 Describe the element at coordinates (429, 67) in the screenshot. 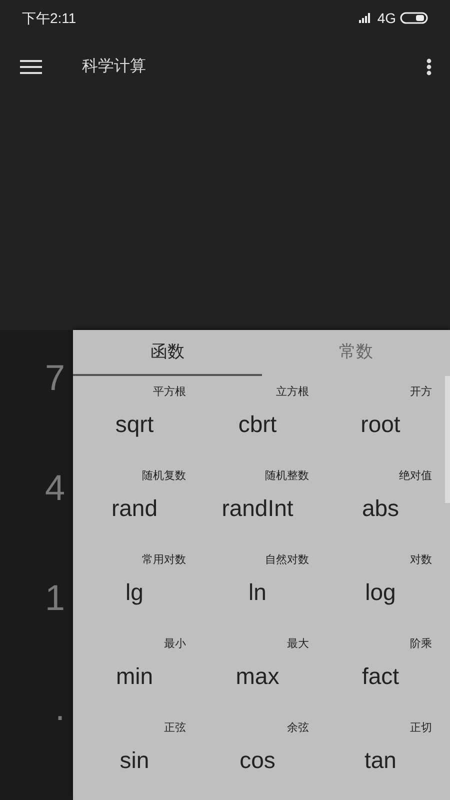

I see `more-icon` at that location.